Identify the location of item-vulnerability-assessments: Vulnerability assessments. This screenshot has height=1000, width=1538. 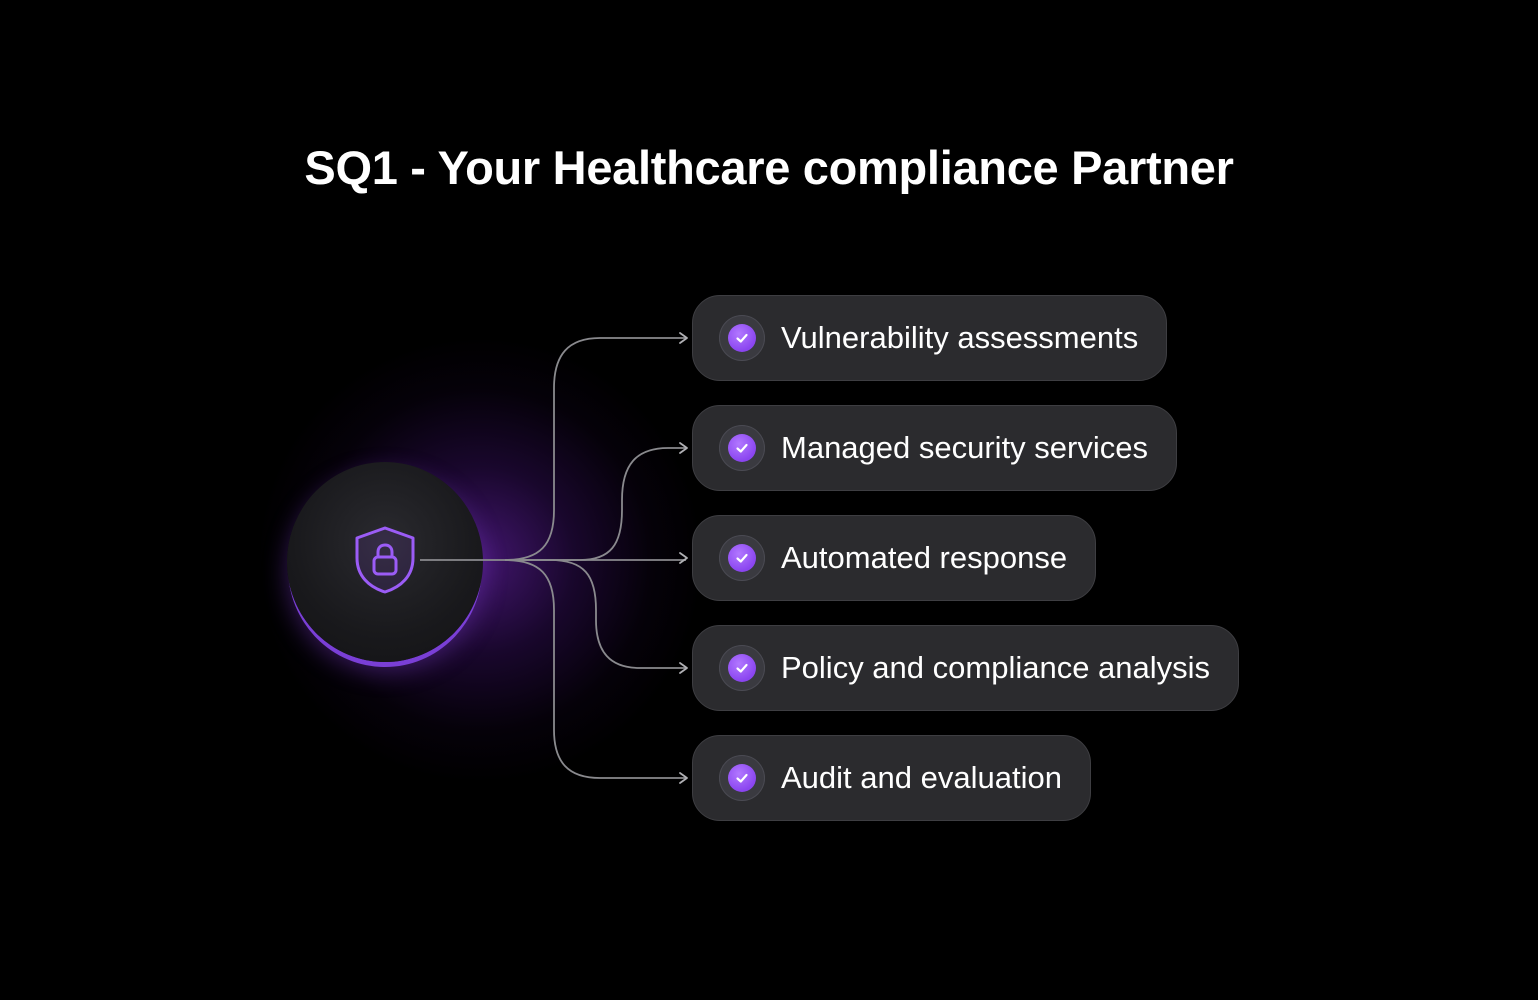
(930, 338).